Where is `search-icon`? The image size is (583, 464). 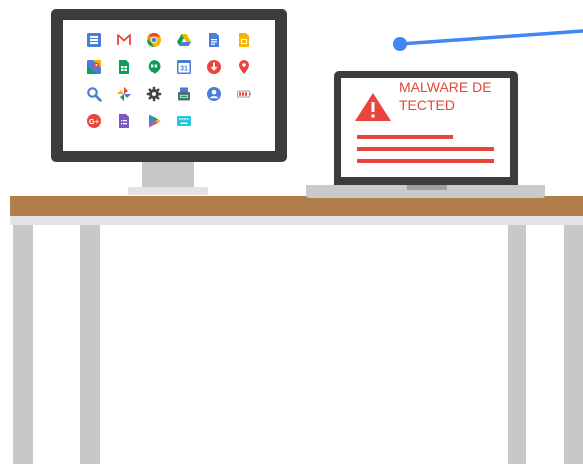
search-icon is located at coordinates (94, 93).